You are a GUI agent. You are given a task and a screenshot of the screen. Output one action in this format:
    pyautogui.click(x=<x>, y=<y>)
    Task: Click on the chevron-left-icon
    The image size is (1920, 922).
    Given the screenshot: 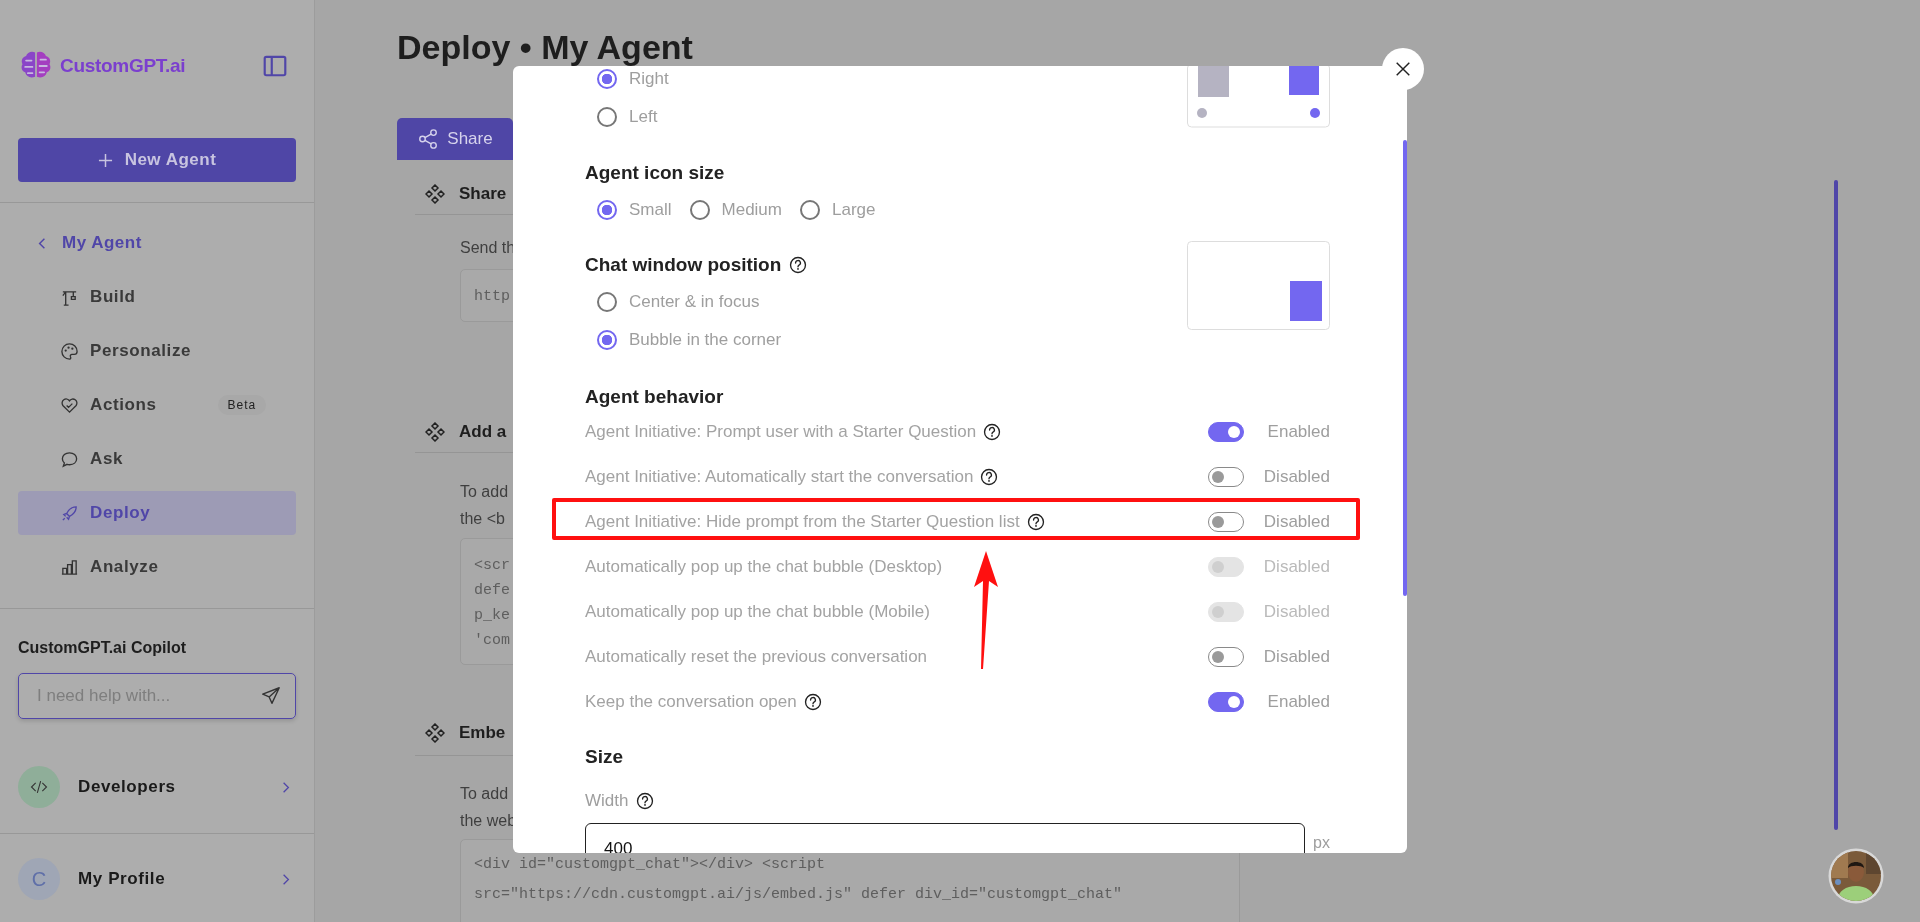 What is the action you would take?
    pyautogui.click(x=42, y=243)
    